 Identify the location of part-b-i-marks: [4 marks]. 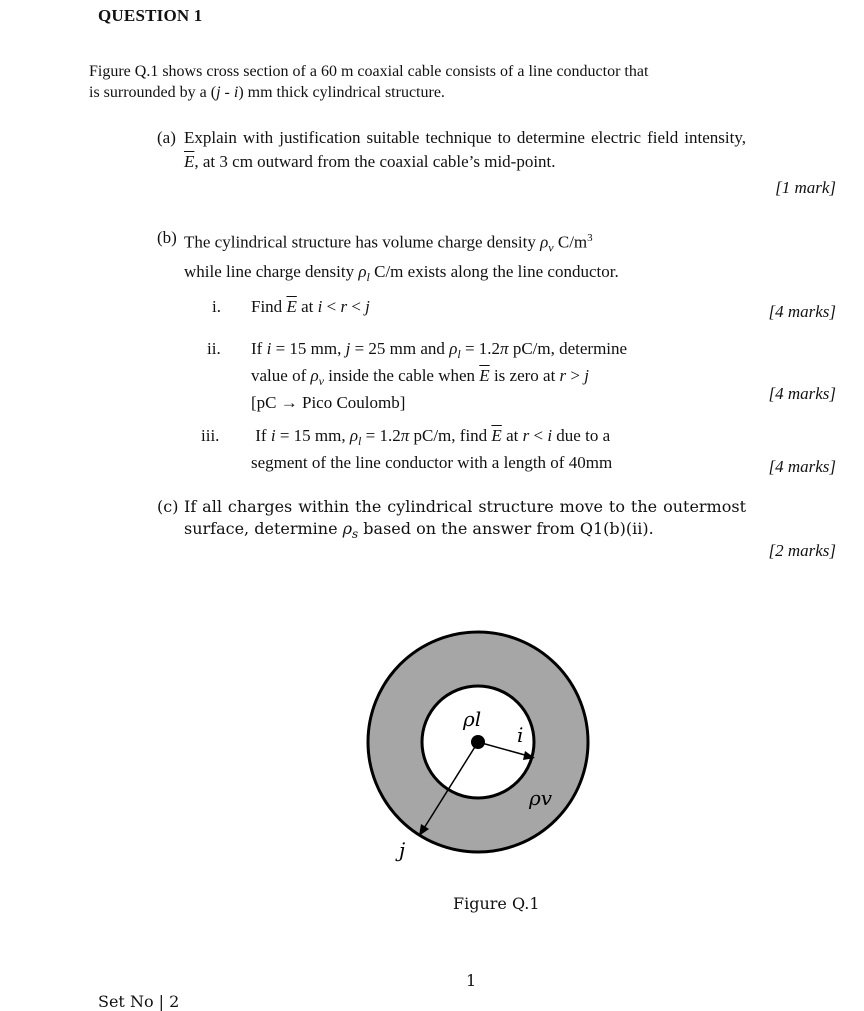
(802, 311).